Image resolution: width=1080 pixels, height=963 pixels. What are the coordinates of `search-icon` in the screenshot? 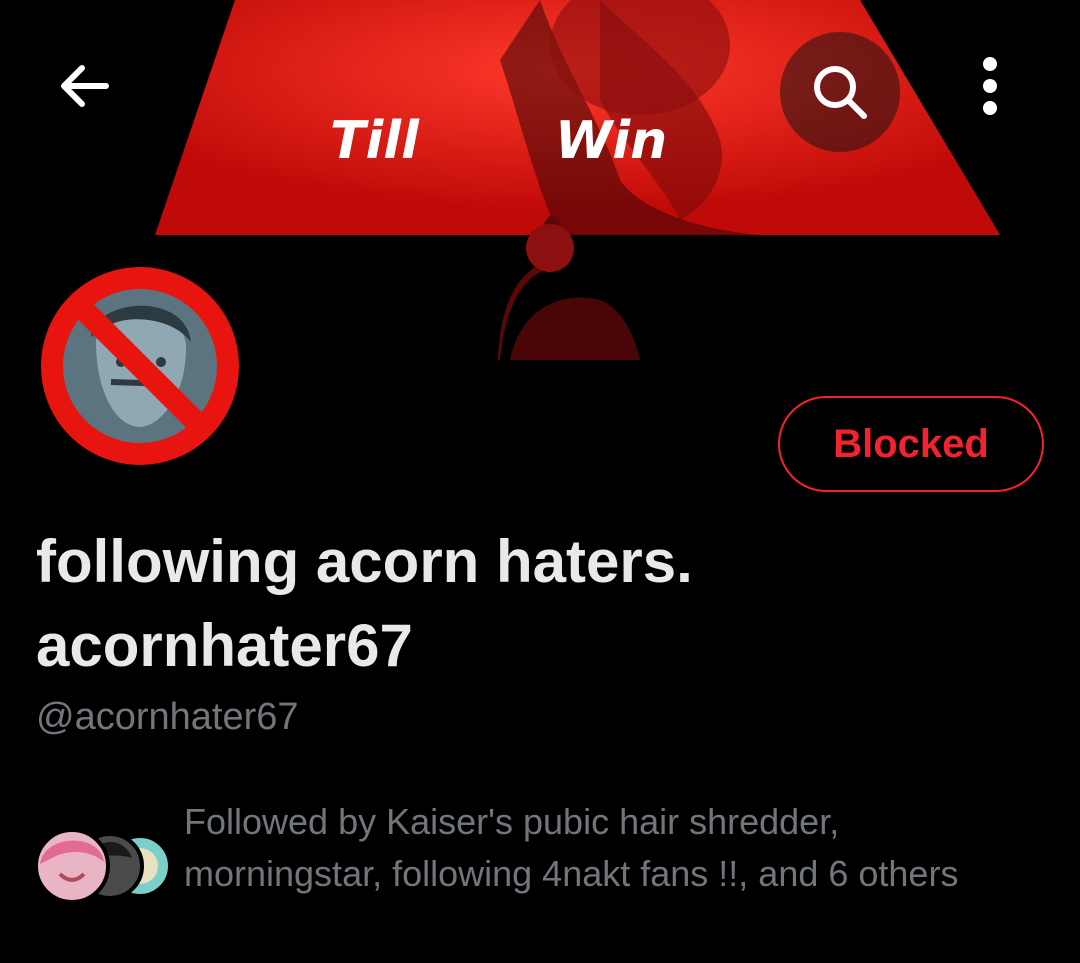 It's located at (840, 92).